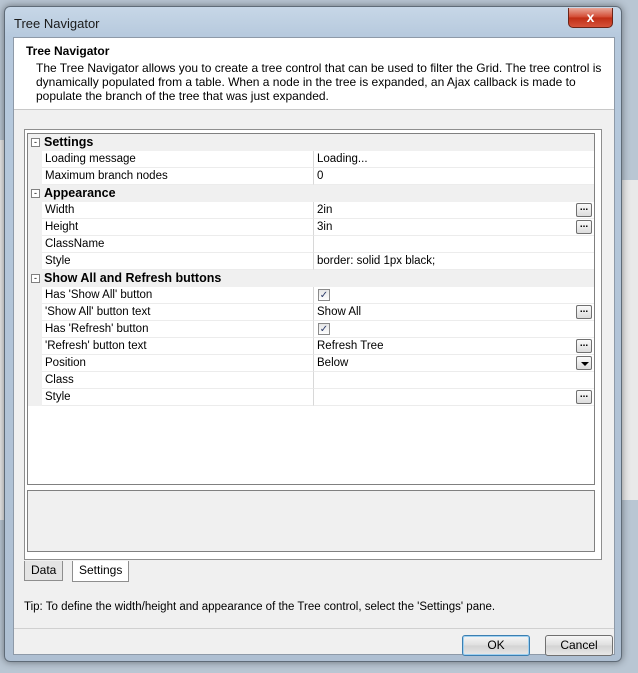 The width and height of the screenshot is (638, 673). I want to click on window-title: Tree Navigator, so click(57, 23).